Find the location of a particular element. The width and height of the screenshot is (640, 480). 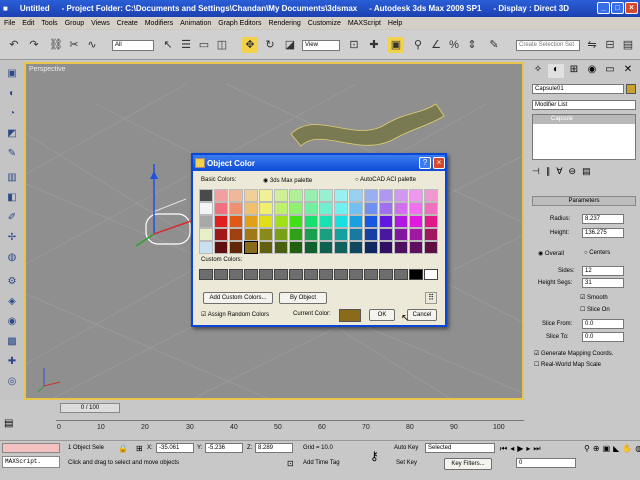

link-icon: ⛓ is located at coordinates (56, 45).